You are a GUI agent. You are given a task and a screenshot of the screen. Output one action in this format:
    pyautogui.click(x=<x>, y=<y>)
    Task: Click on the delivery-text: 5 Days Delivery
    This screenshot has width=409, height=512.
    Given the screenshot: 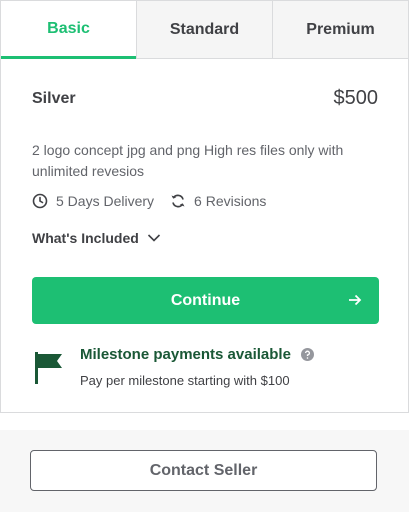 What is the action you would take?
    pyautogui.click(x=105, y=201)
    